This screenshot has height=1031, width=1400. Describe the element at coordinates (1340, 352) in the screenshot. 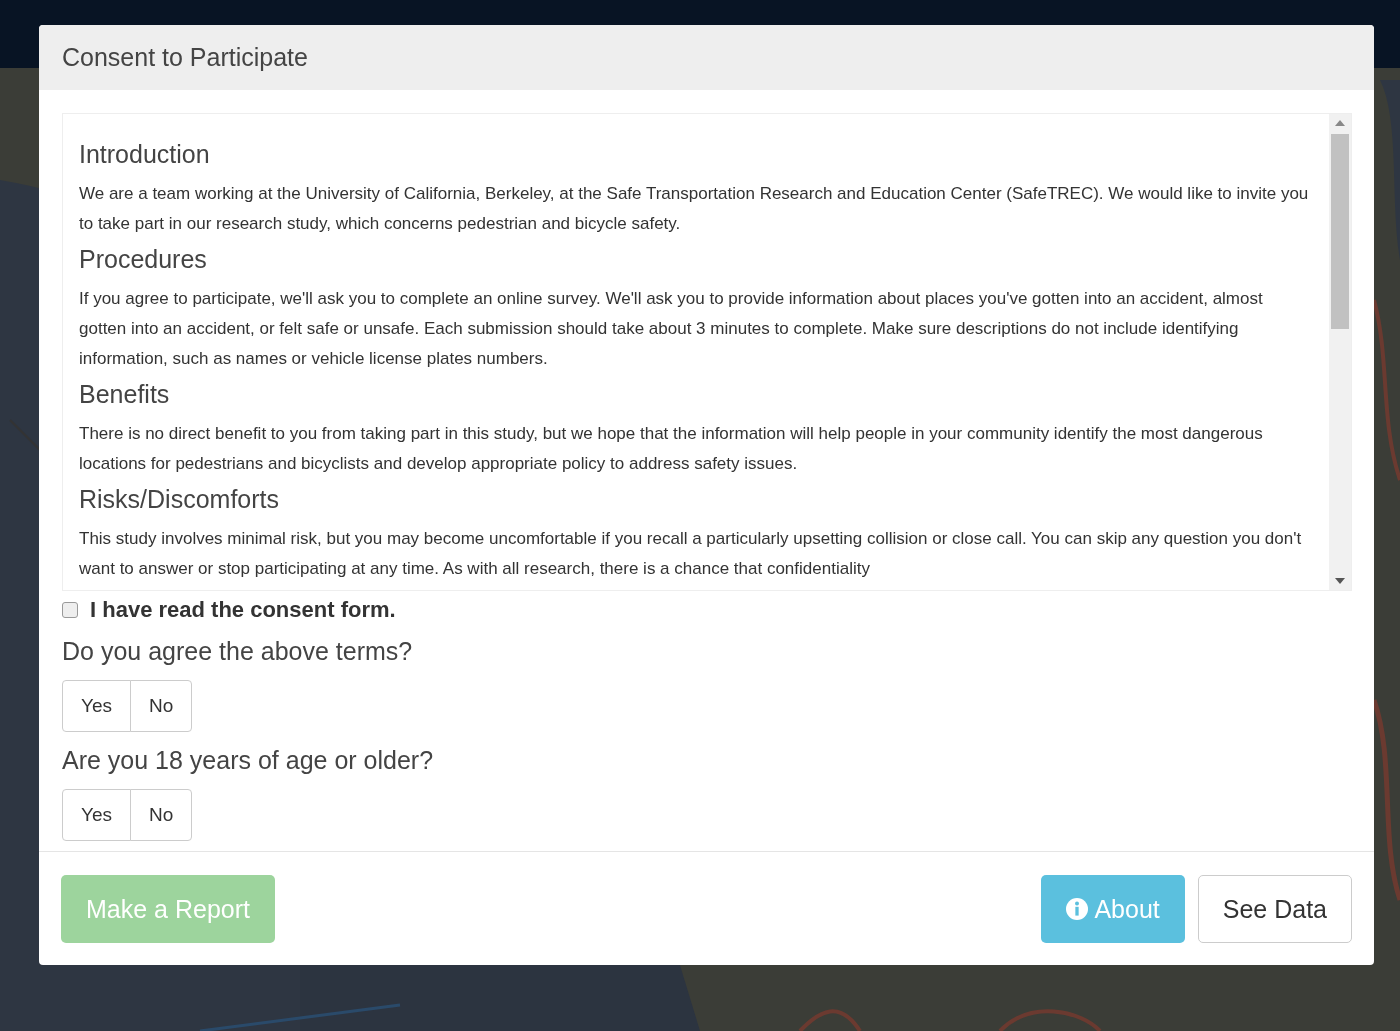

I see `scrollbar` at that location.